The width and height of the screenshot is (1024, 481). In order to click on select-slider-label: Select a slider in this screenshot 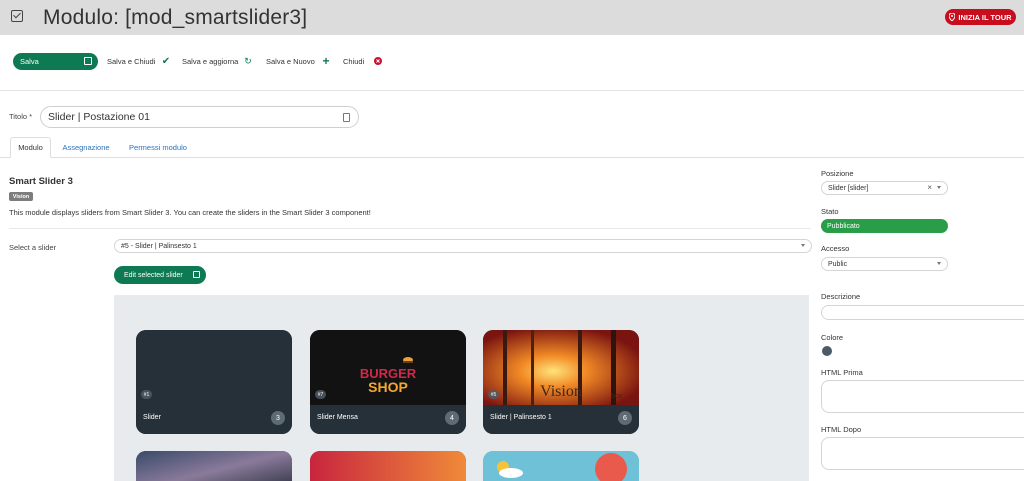, I will do `click(33, 247)`.